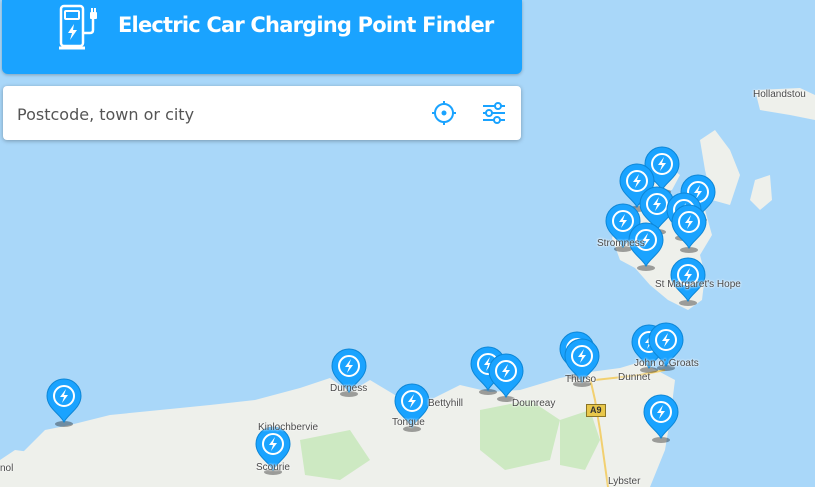 This screenshot has width=815, height=487. I want to click on road-sign-a9: A9, so click(596, 410).